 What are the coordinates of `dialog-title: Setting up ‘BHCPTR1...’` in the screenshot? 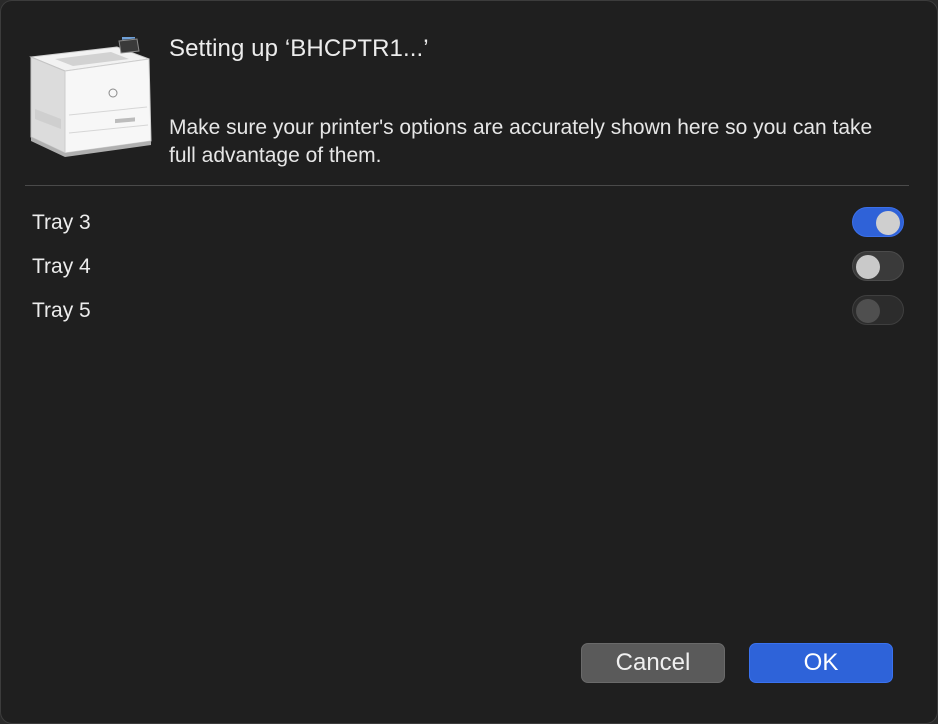 It's located at (299, 48).